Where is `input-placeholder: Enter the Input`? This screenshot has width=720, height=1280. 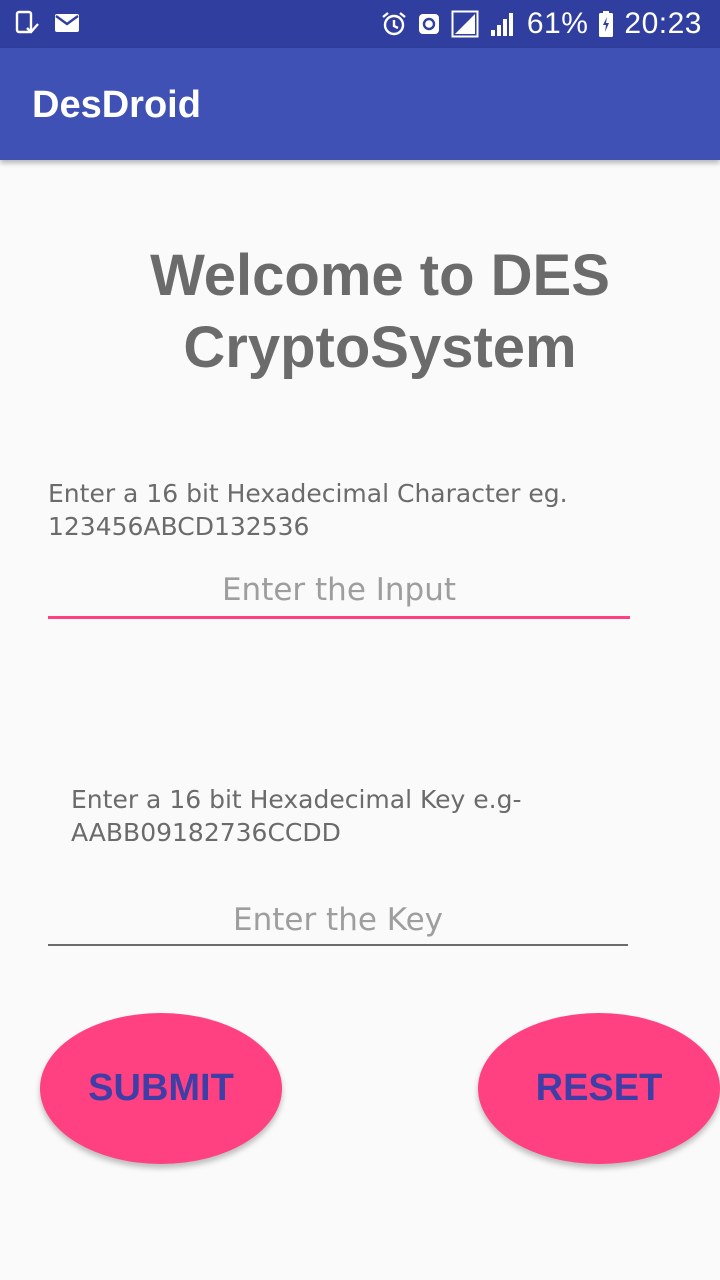
input-placeholder: Enter the Input is located at coordinates (339, 590).